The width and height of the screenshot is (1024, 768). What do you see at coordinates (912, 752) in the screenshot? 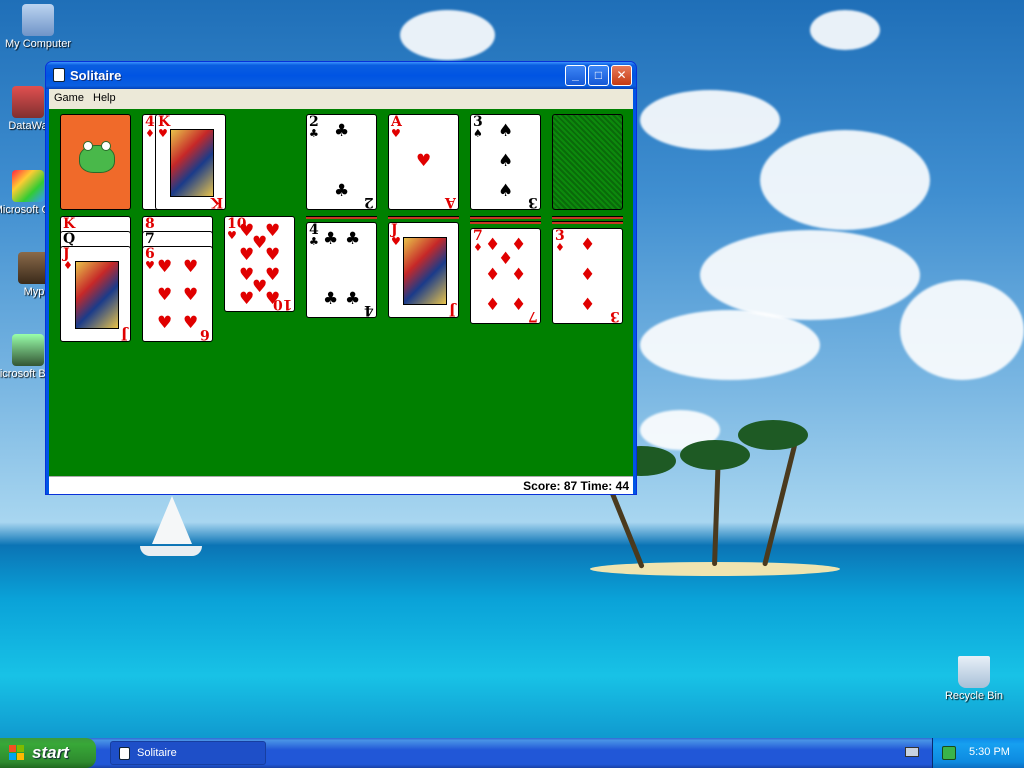
I see `keyboard-icon` at bounding box center [912, 752].